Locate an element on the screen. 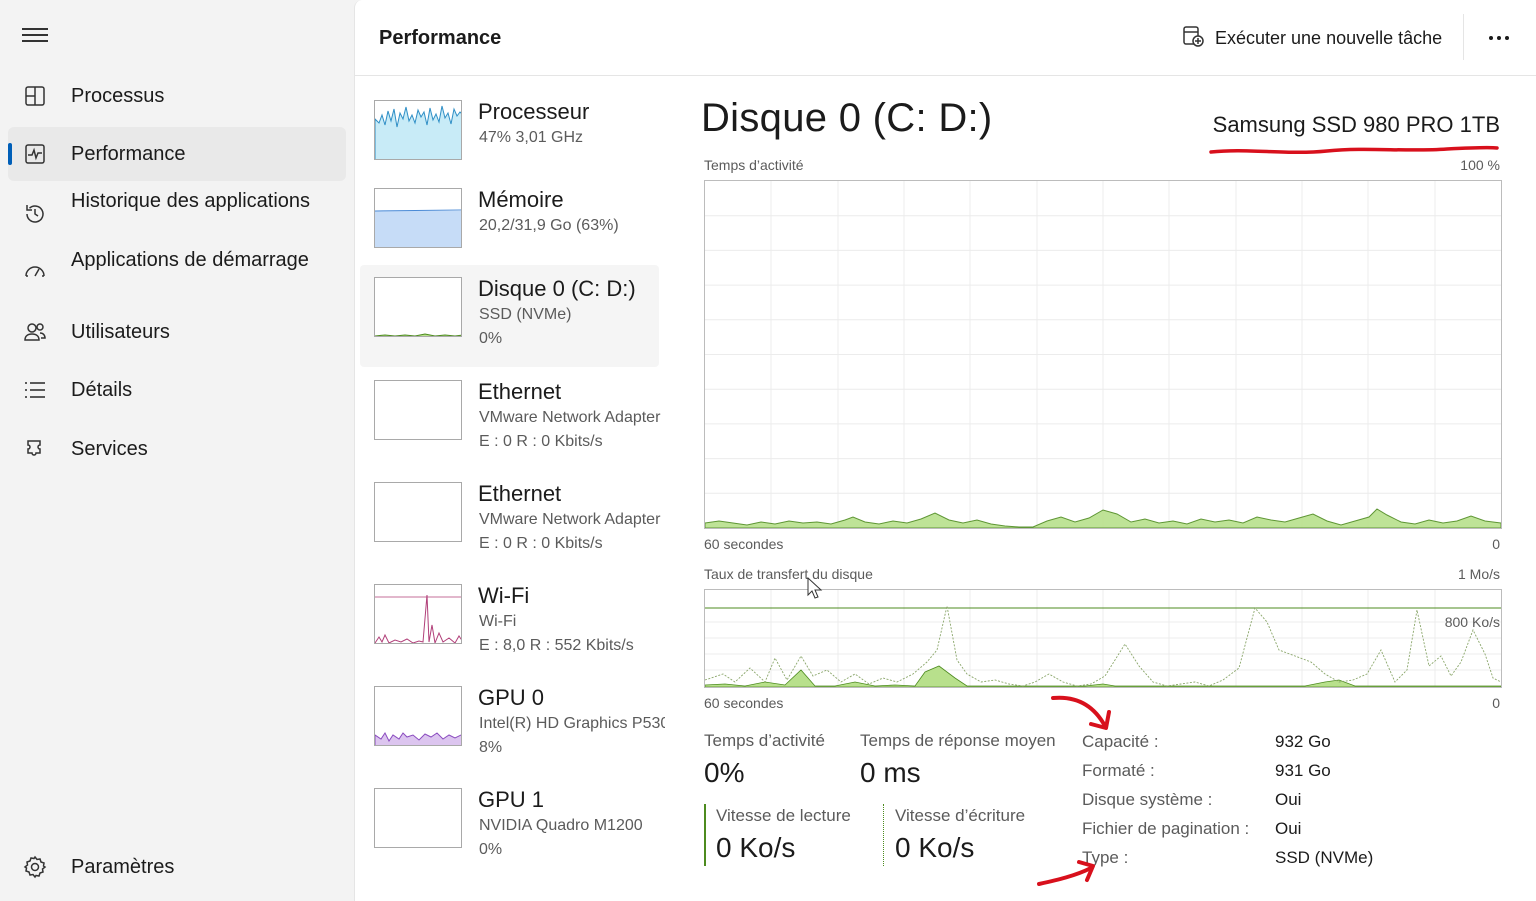 The height and width of the screenshot is (901, 1536). resource-name: Mémoire is located at coordinates (521, 199).